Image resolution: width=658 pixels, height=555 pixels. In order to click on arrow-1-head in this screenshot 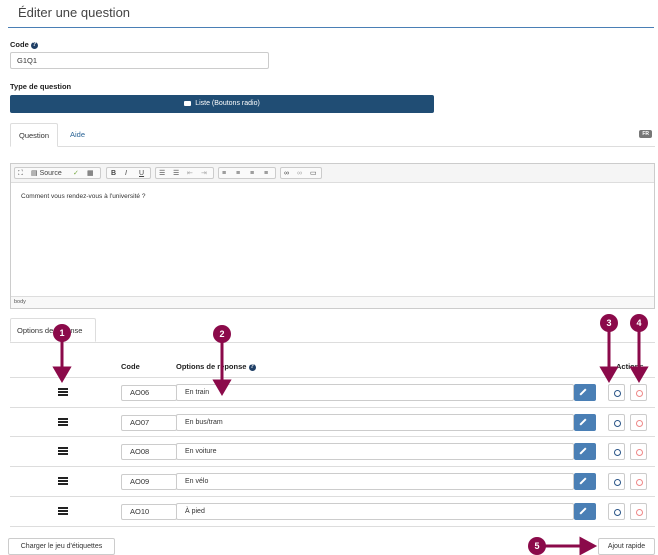, I will do `click(62, 374)`.